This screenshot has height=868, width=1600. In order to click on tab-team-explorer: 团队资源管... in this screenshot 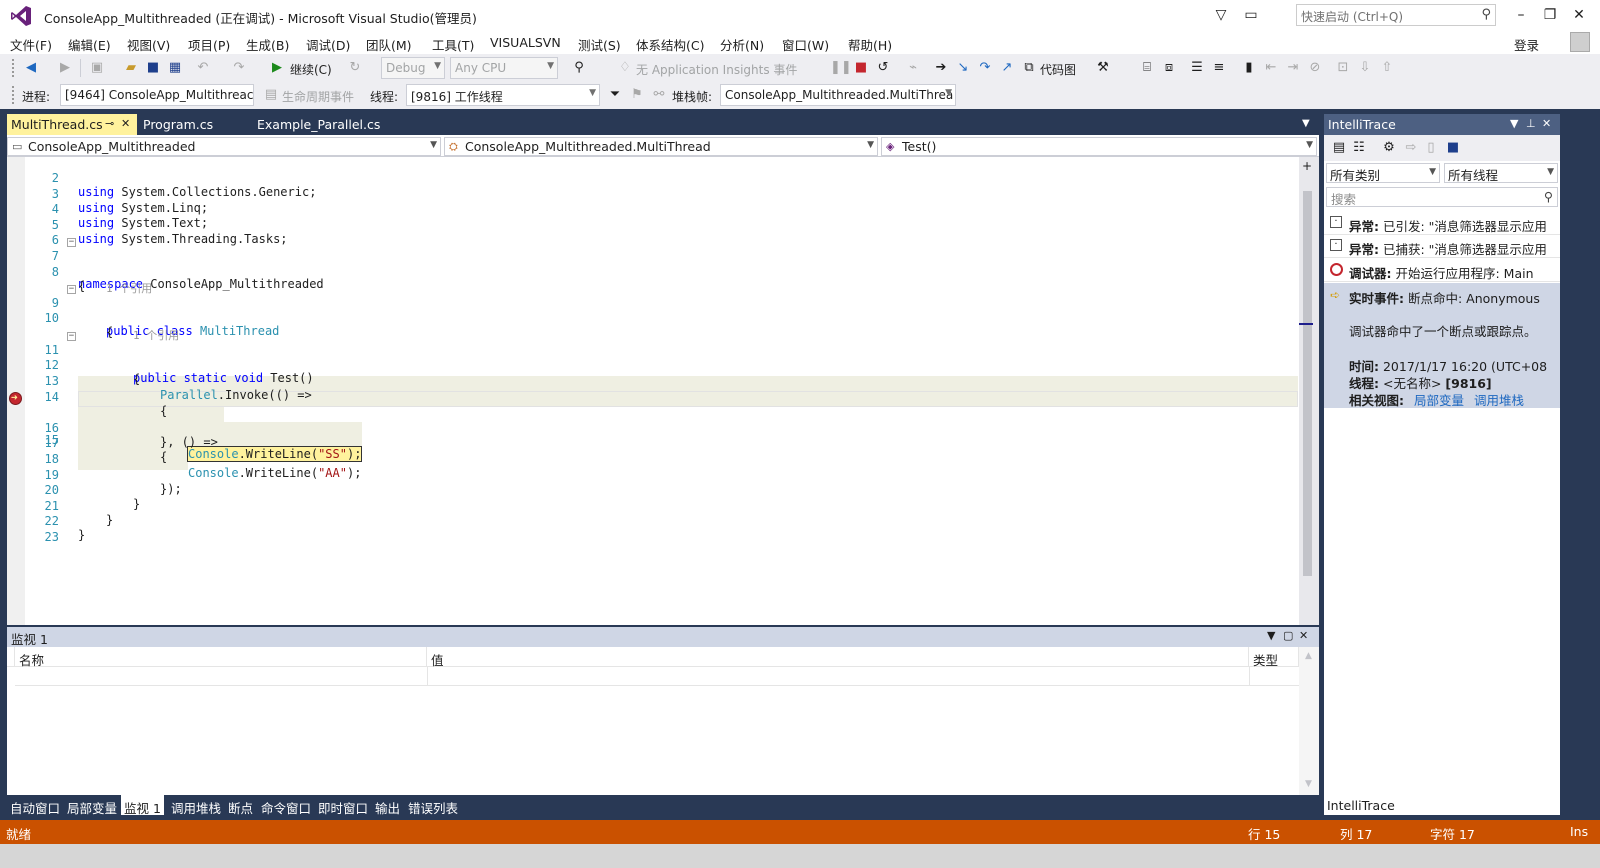, I will do `click(1520, 805)`.